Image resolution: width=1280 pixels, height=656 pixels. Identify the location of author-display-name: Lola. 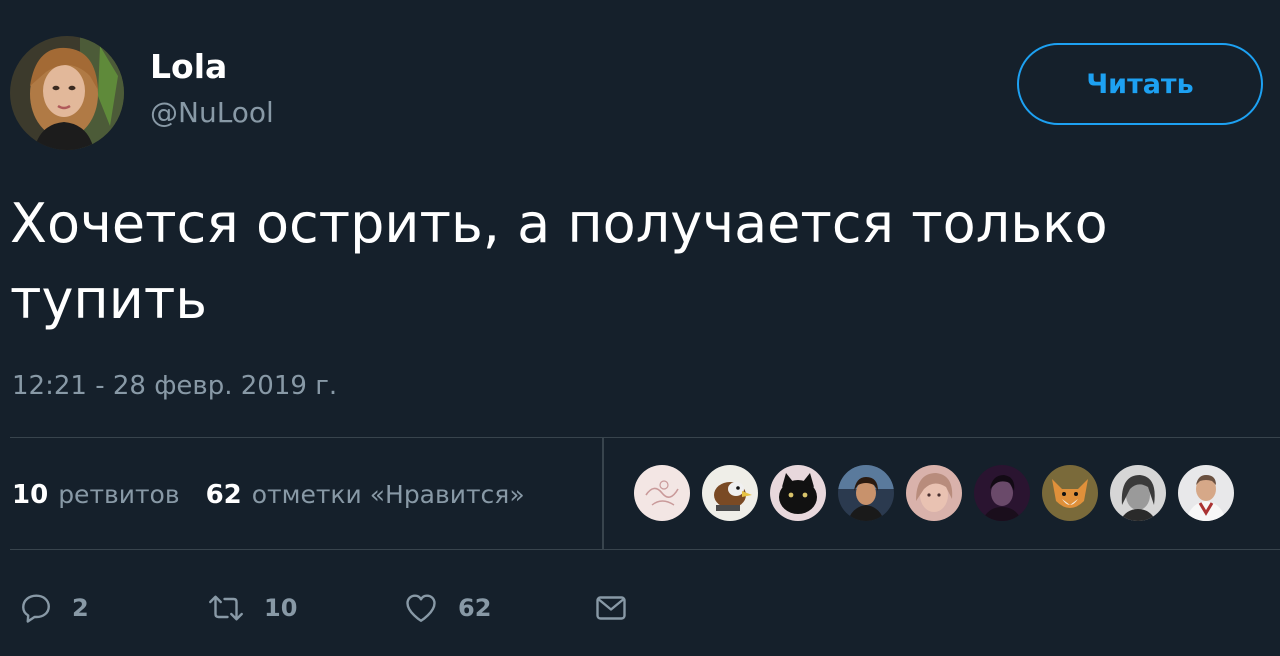
(212, 67).